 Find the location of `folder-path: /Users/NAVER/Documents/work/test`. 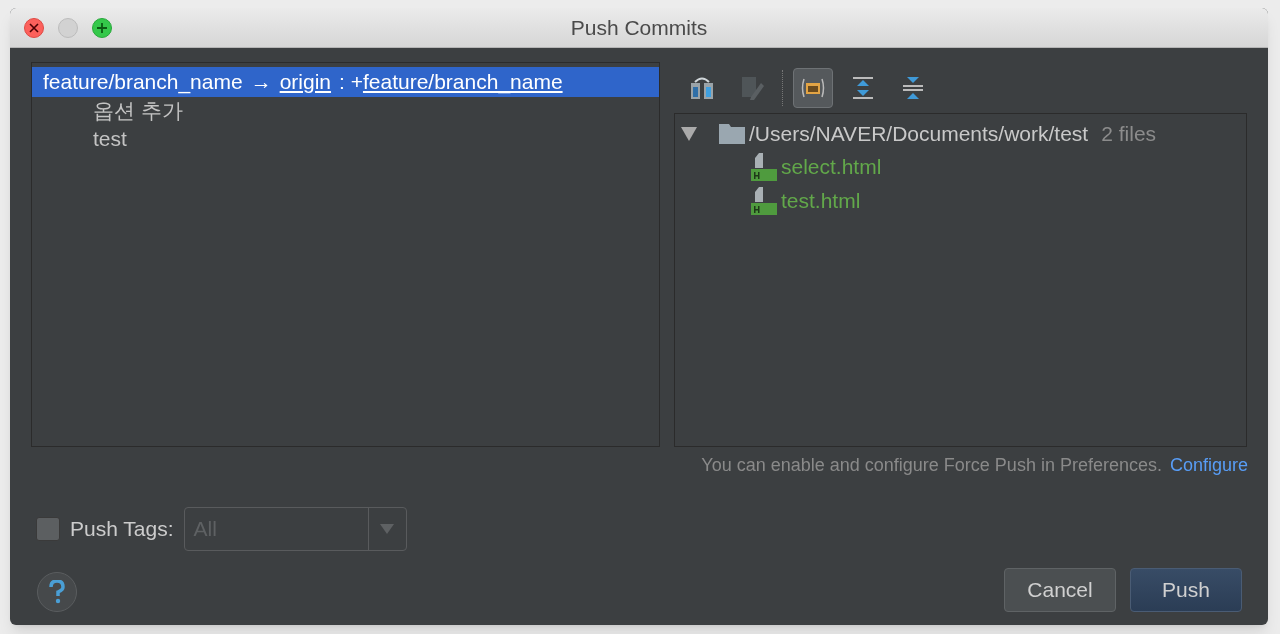

folder-path: /Users/NAVER/Documents/work/test is located at coordinates (919, 134).